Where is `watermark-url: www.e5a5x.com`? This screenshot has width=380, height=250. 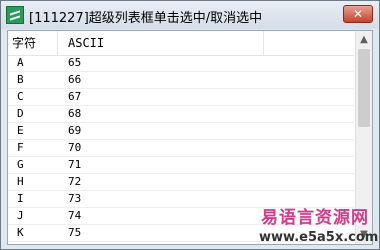
watermark-url: www.e5a5x.com is located at coordinates (319, 237).